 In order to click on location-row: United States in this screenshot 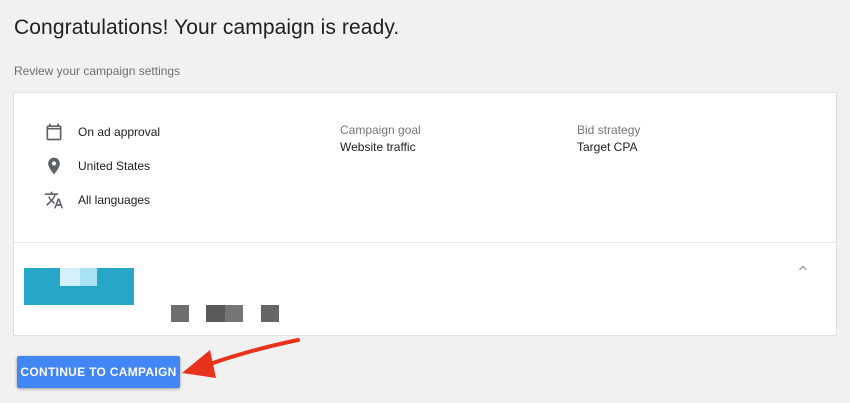, I will do `click(96, 166)`.